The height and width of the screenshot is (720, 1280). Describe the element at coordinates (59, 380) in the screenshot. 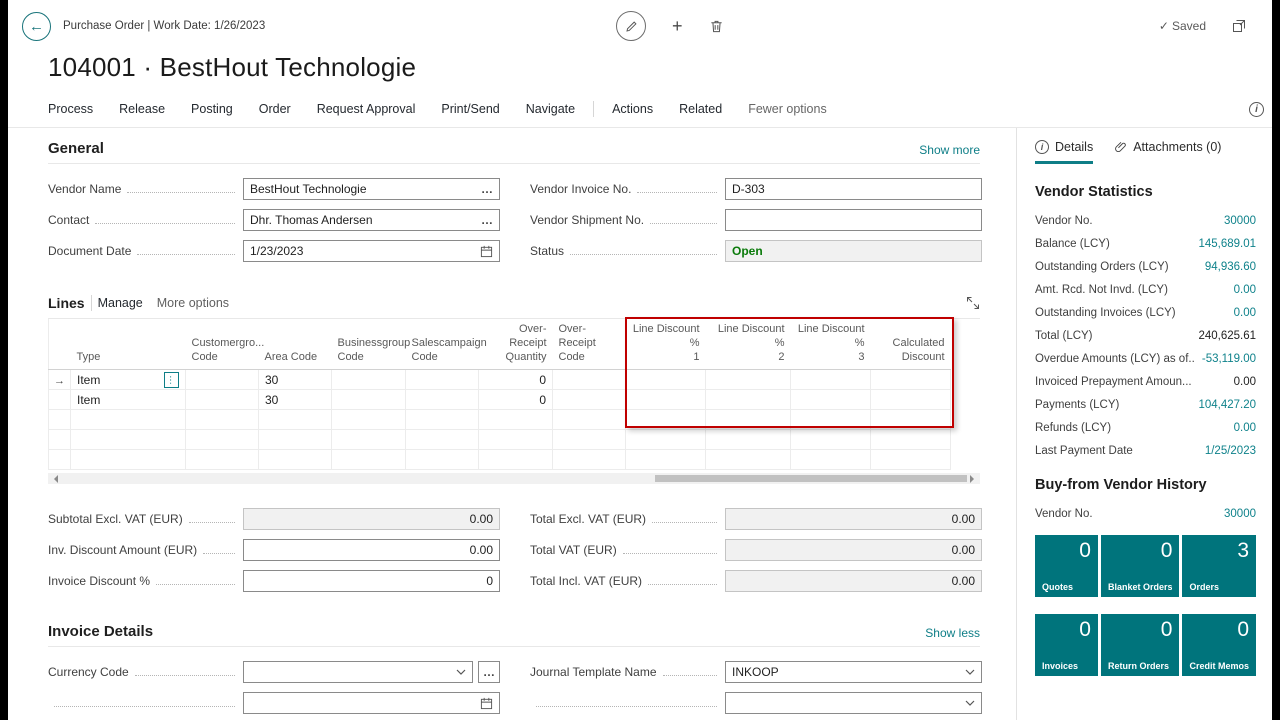

I see `row-selector: →` at that location.